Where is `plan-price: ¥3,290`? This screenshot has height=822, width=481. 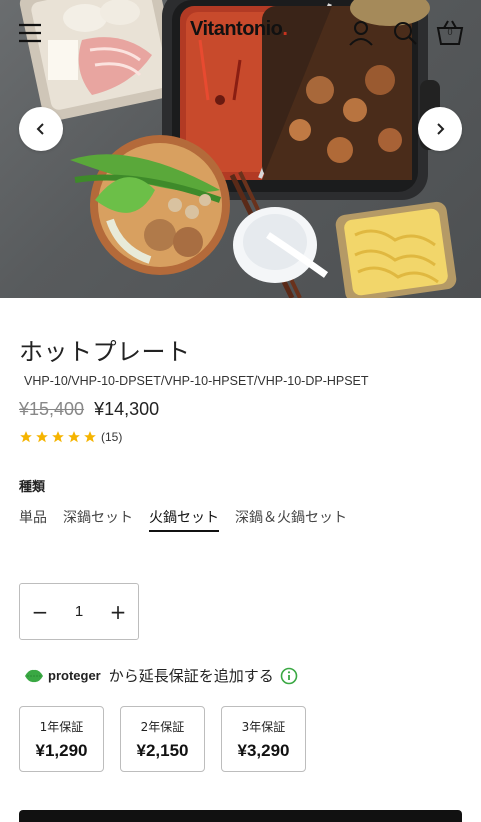
plan-price: ¥3,290 is located at coordinates (263, 750).